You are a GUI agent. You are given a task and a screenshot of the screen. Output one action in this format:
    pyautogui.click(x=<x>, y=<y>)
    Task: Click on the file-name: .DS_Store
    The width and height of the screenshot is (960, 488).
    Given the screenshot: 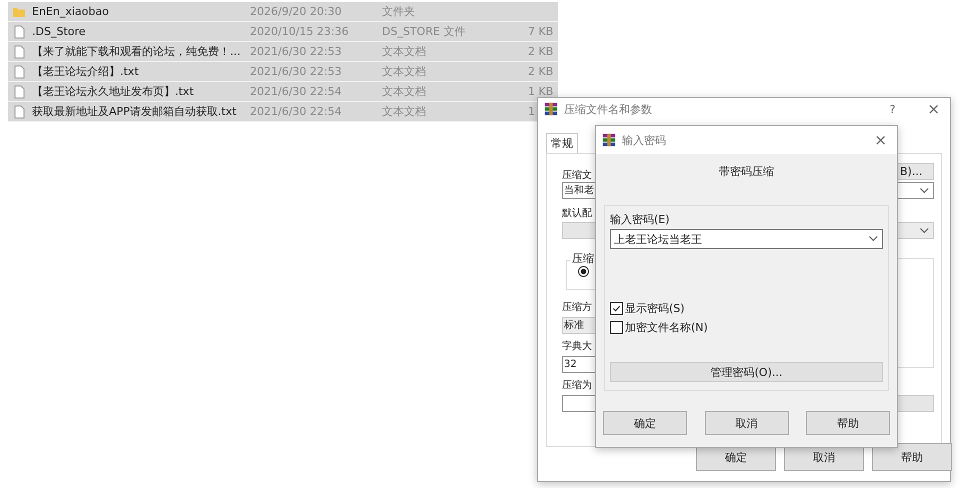 What is the action you would take?
    pyautogui.click(x=59, y=31)
    